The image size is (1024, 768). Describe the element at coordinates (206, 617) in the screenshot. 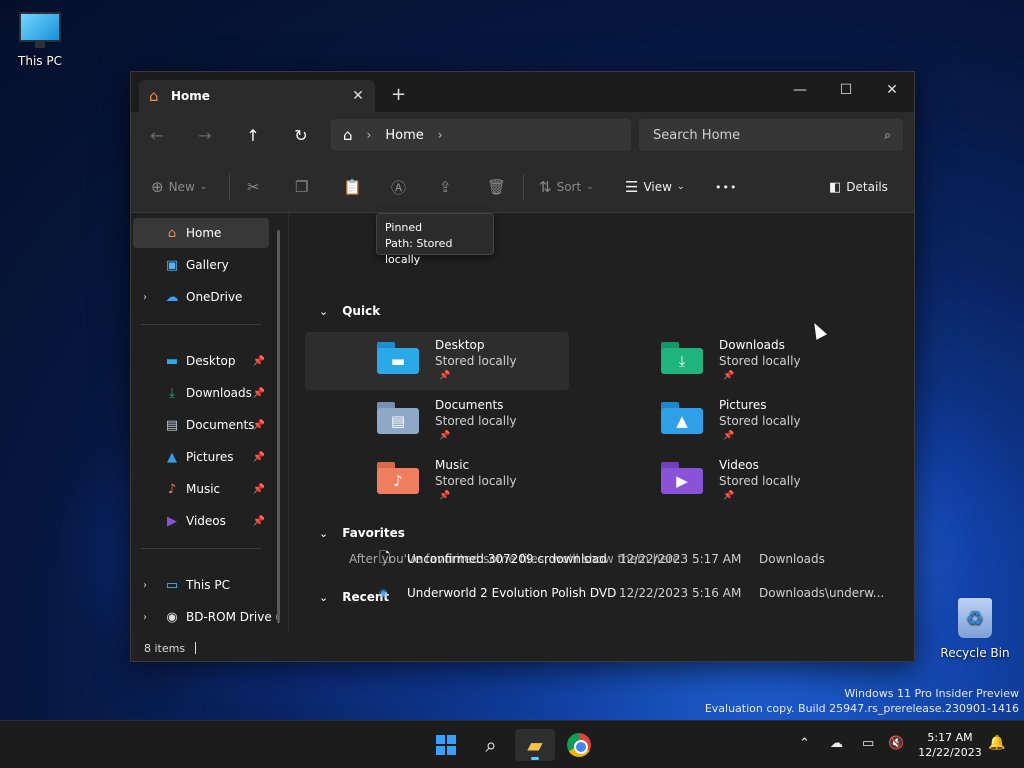

I see `sidebar-item-bd-rom: › ◉ BD-ROM Drive (` at that location.